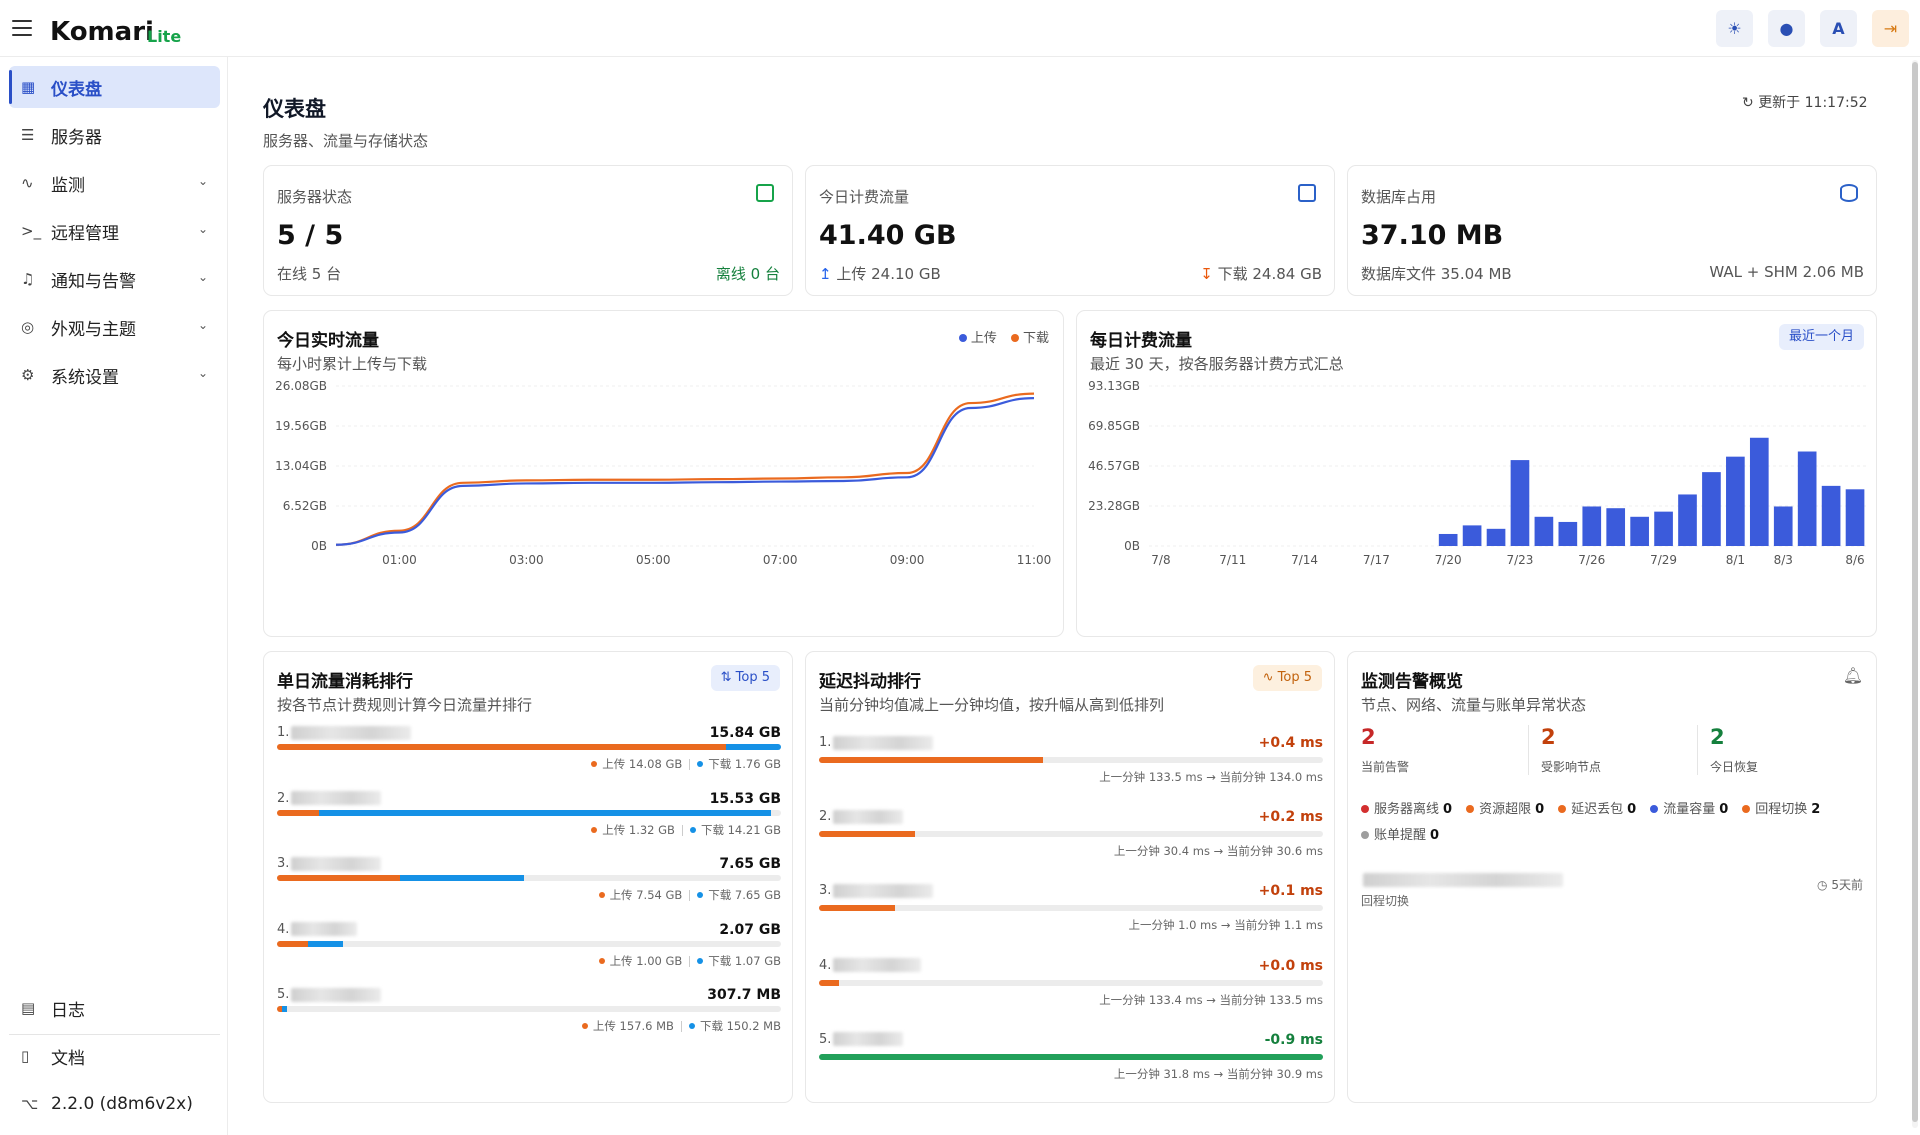 This screenshot has height=1135, width=1920. Describe the element at coordinates (202, 277) in the screenshot. I see `chevron-down-icon: ⌄` at that location.